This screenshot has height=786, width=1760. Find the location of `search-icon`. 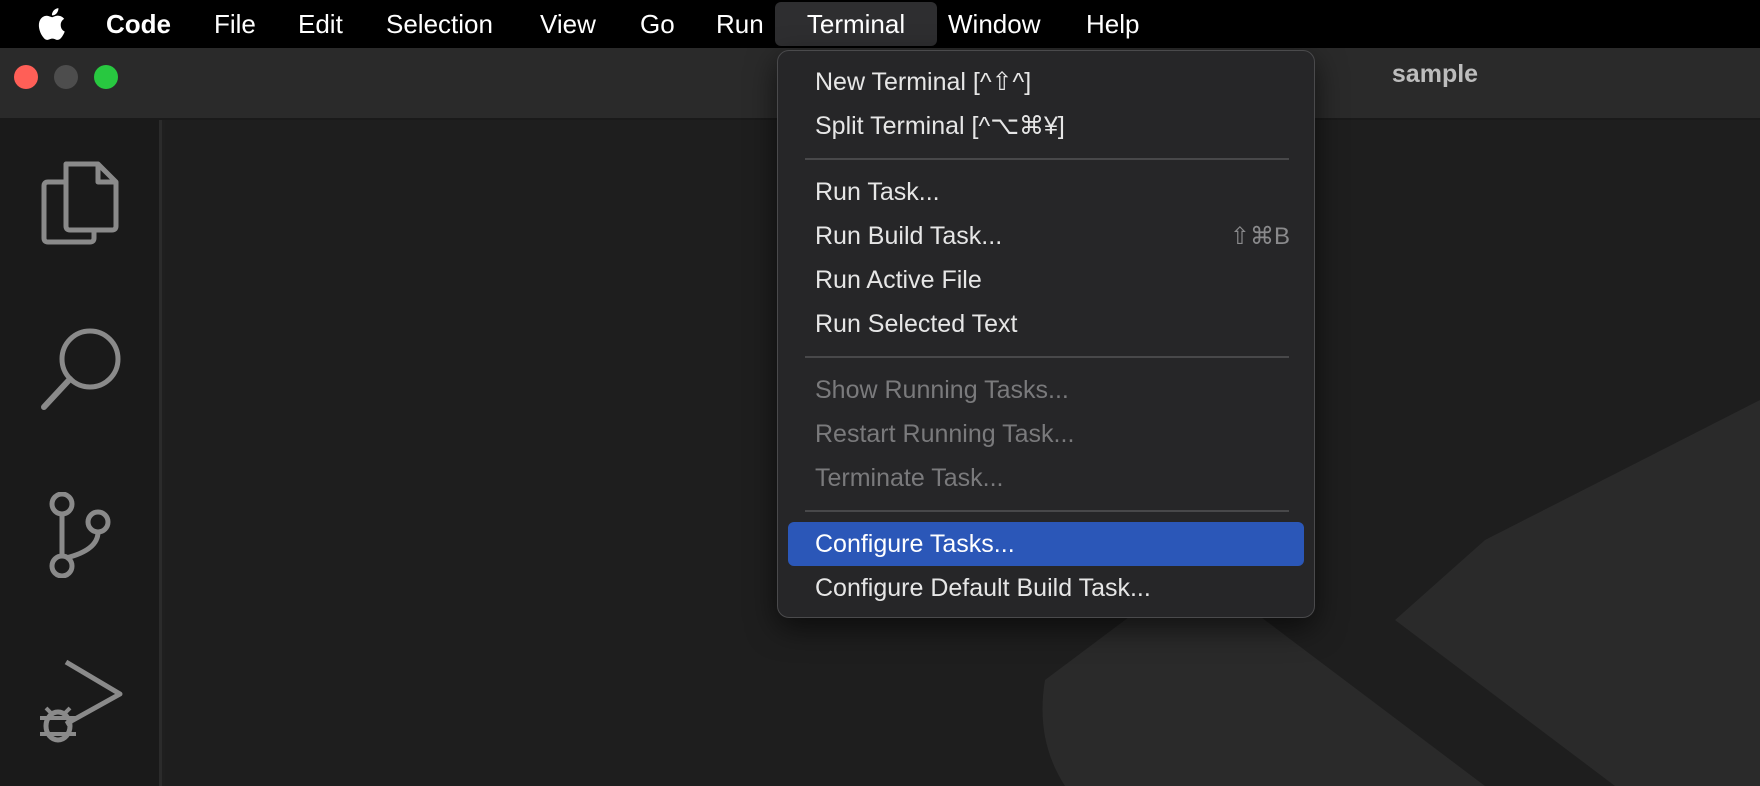

search-icon is located at coordinates (82, 368).